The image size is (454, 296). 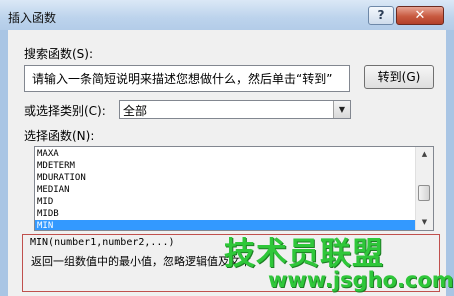 I want to click on function-list-item: MIDB, so click(x=226, y=214).